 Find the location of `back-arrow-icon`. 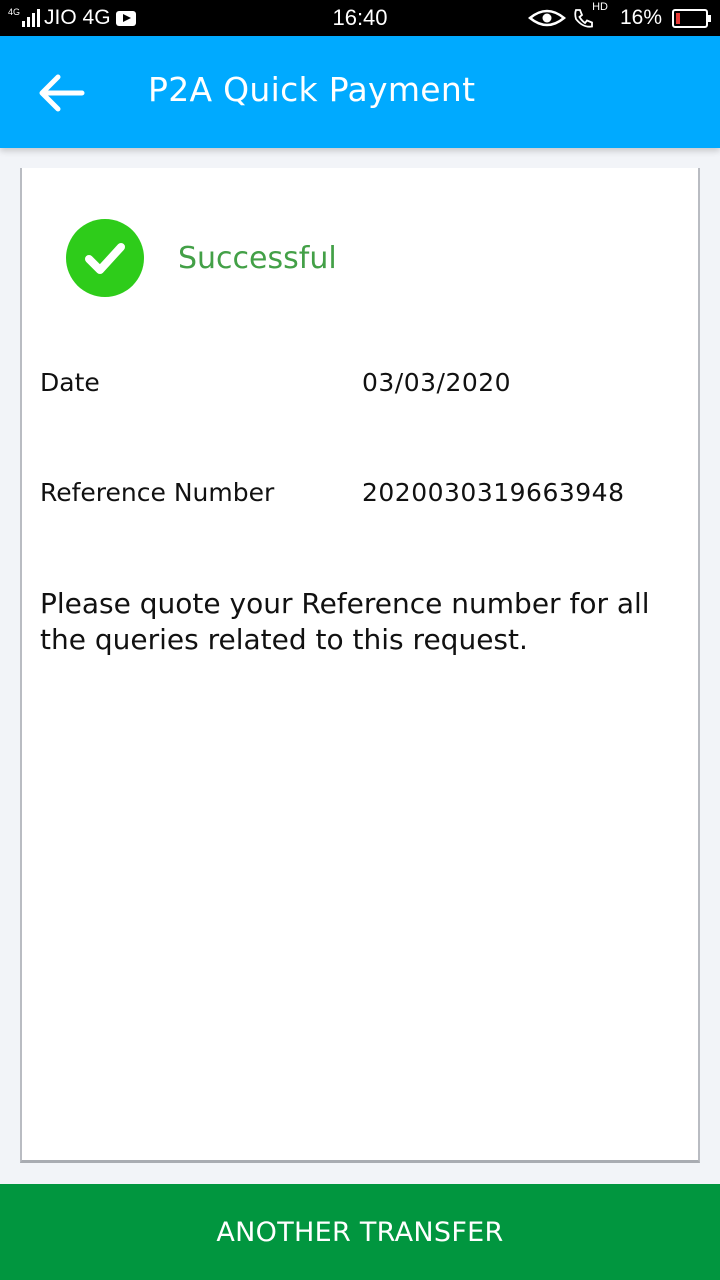

back-arrow-icon is located at coordinates (62, 93).